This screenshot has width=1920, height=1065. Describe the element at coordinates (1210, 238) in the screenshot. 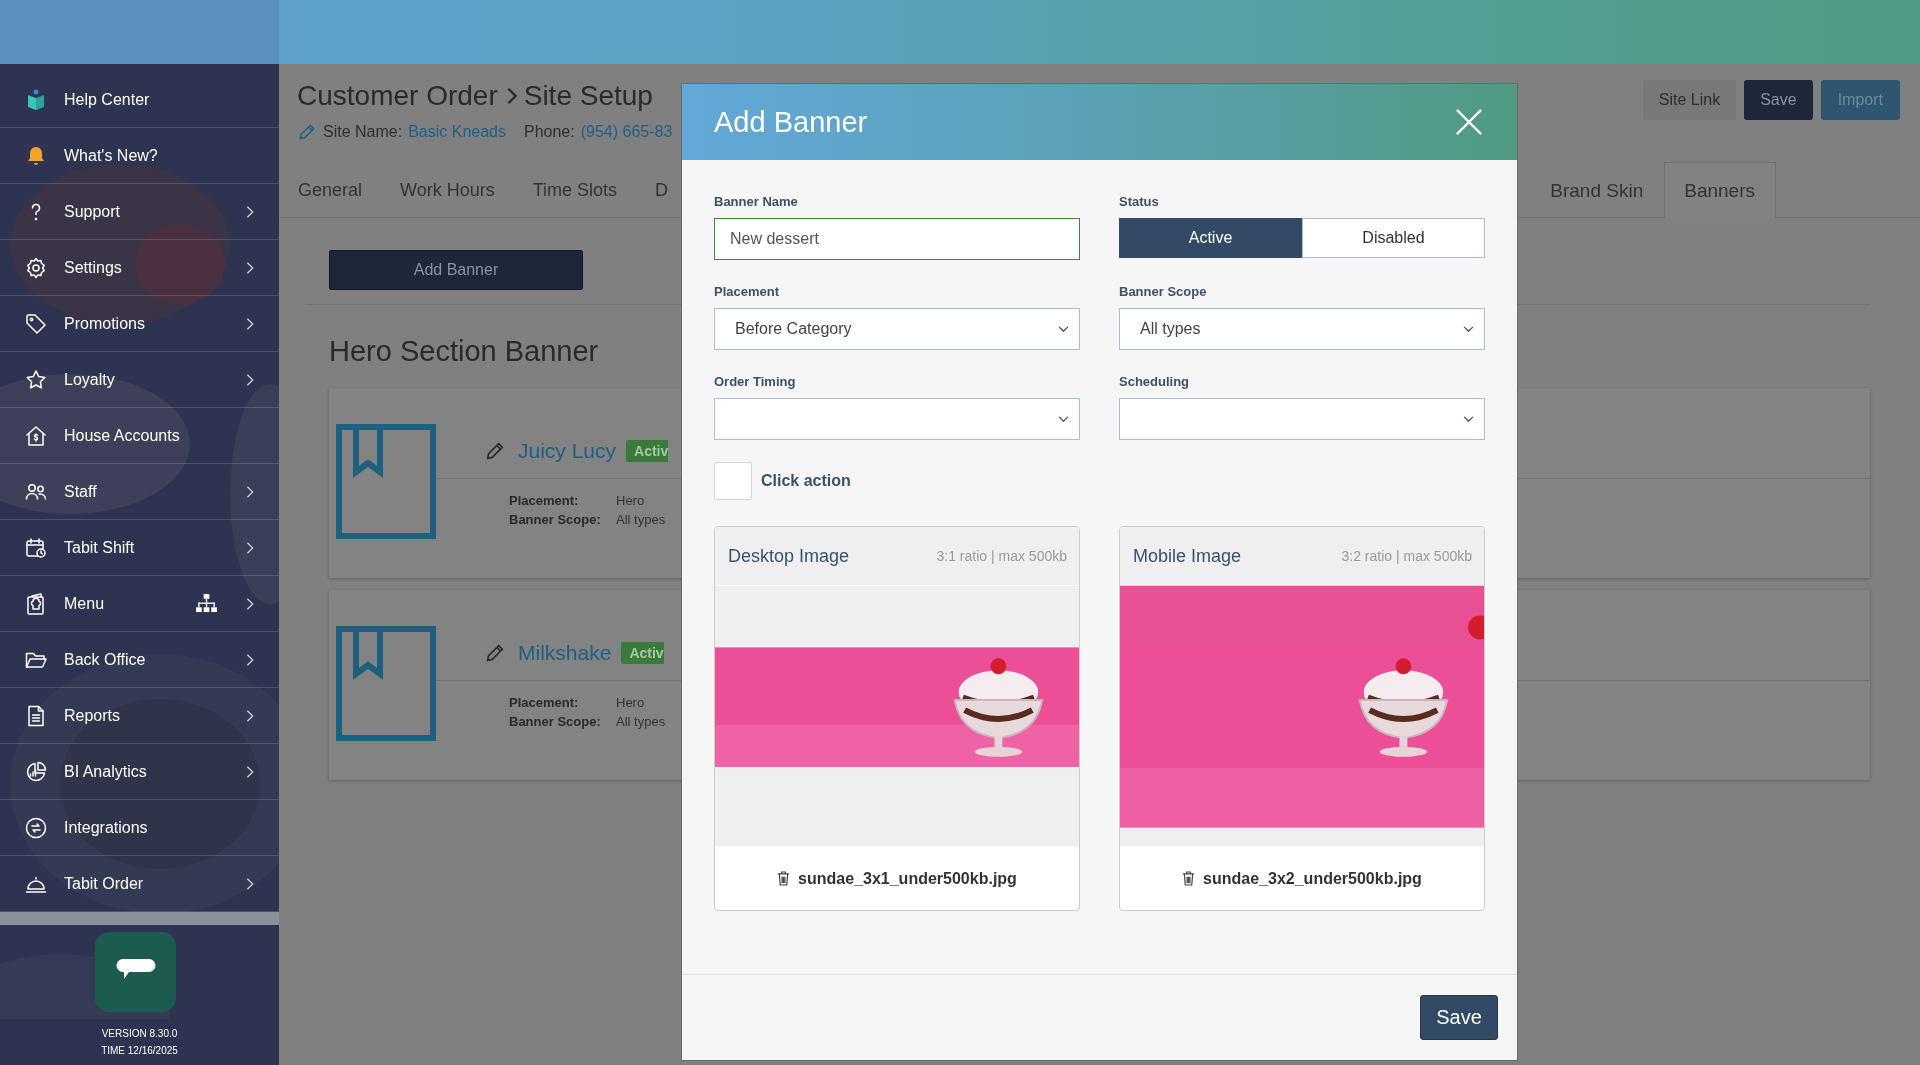

I see `status-option: Active` at that location.